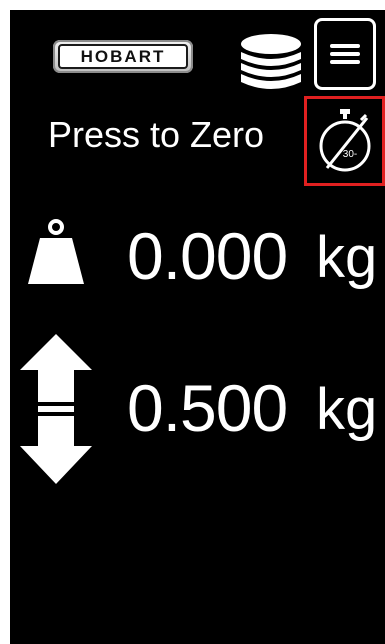 Image resolution: width=385 pixels, height=644 pixels. What do you see at coordinates (56, 251) in the screenshot?
I see `weight-icon` at bounding box center [56, 251].